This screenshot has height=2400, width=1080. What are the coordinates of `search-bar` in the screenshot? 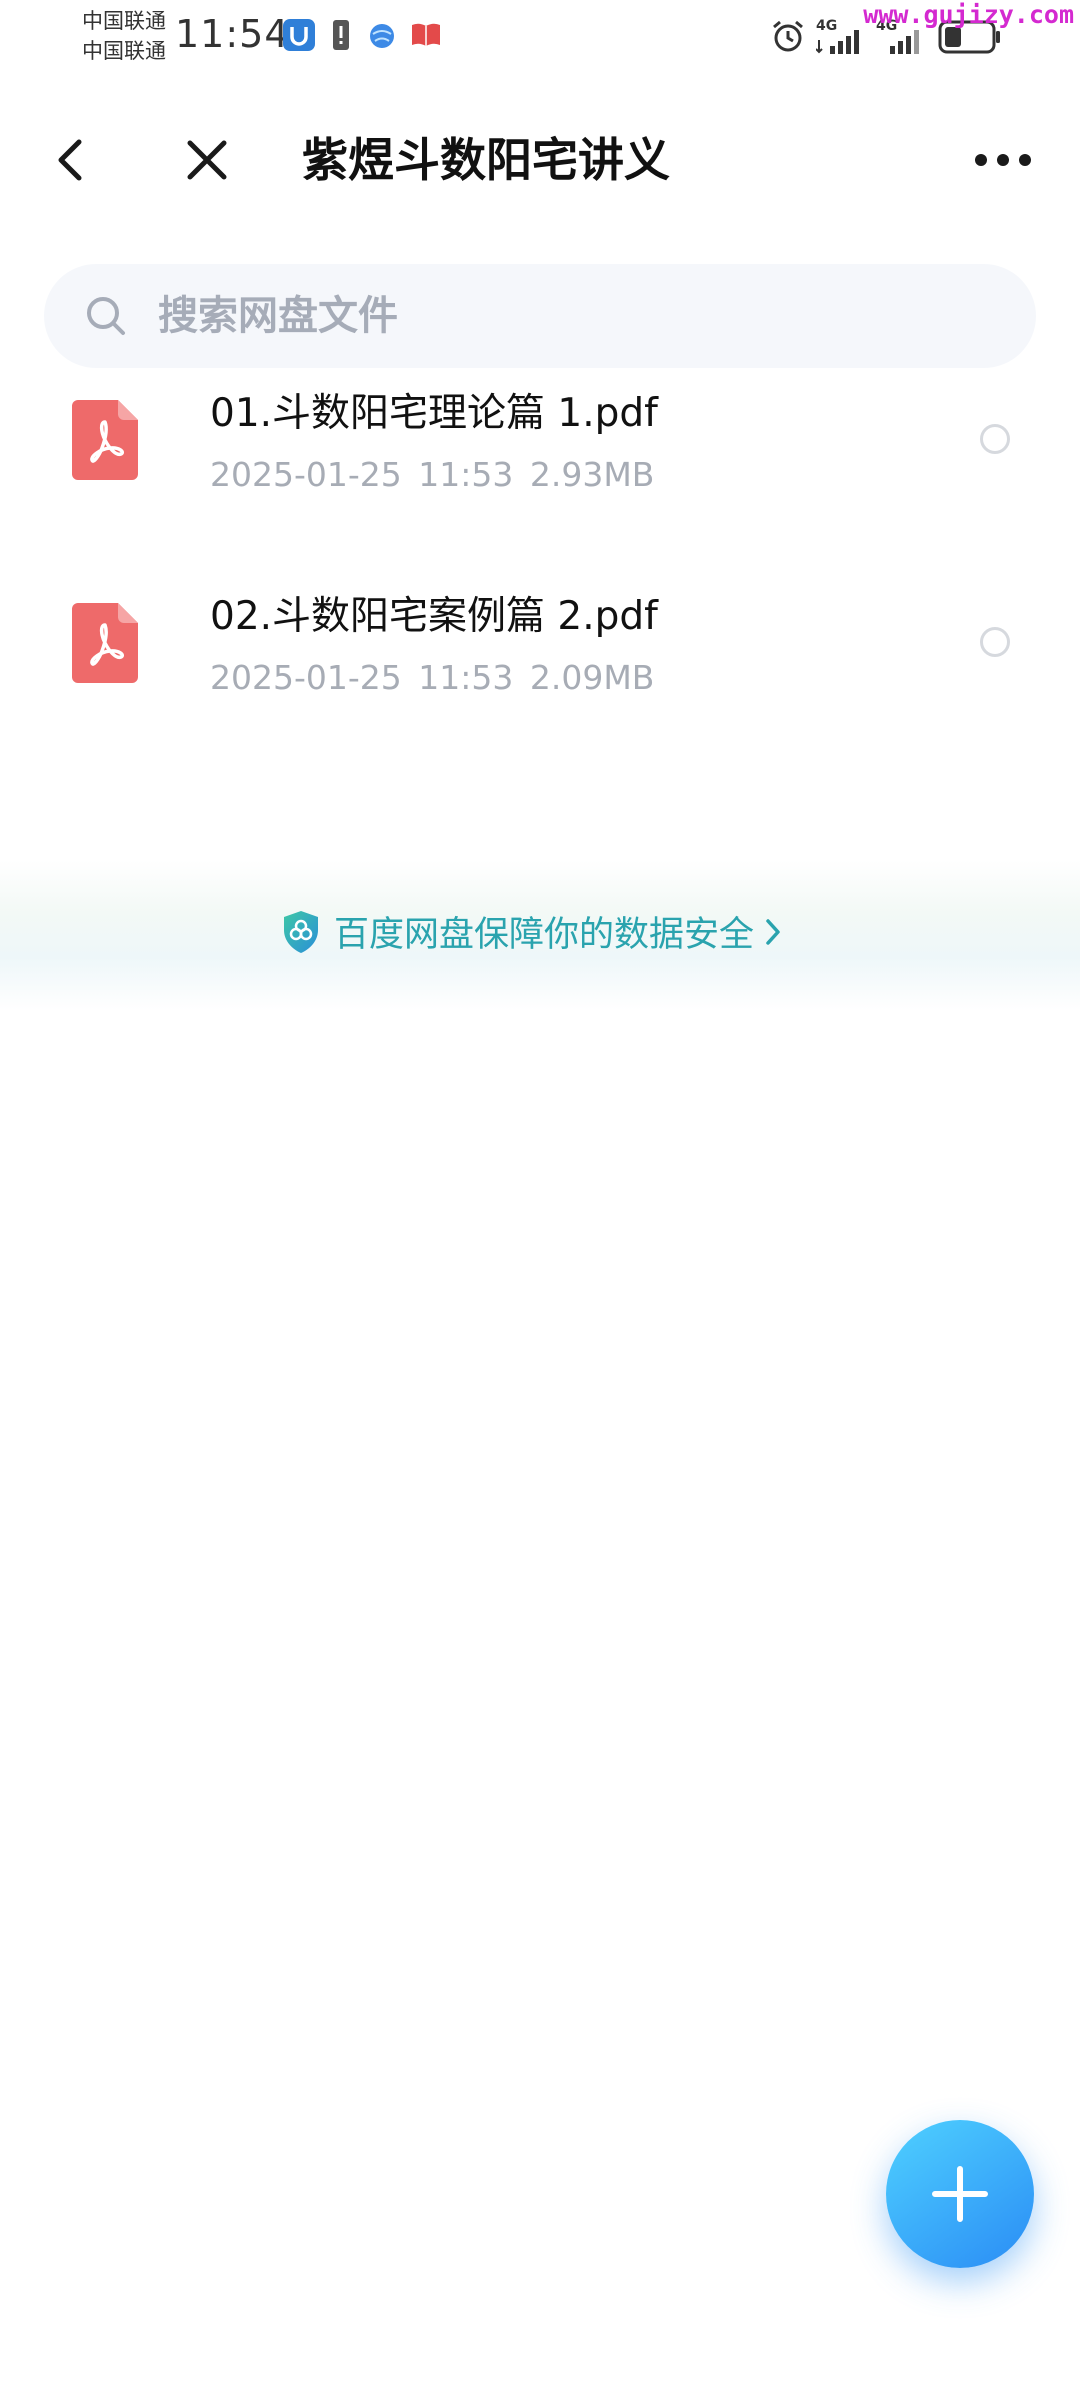 It's located at (540, 316).